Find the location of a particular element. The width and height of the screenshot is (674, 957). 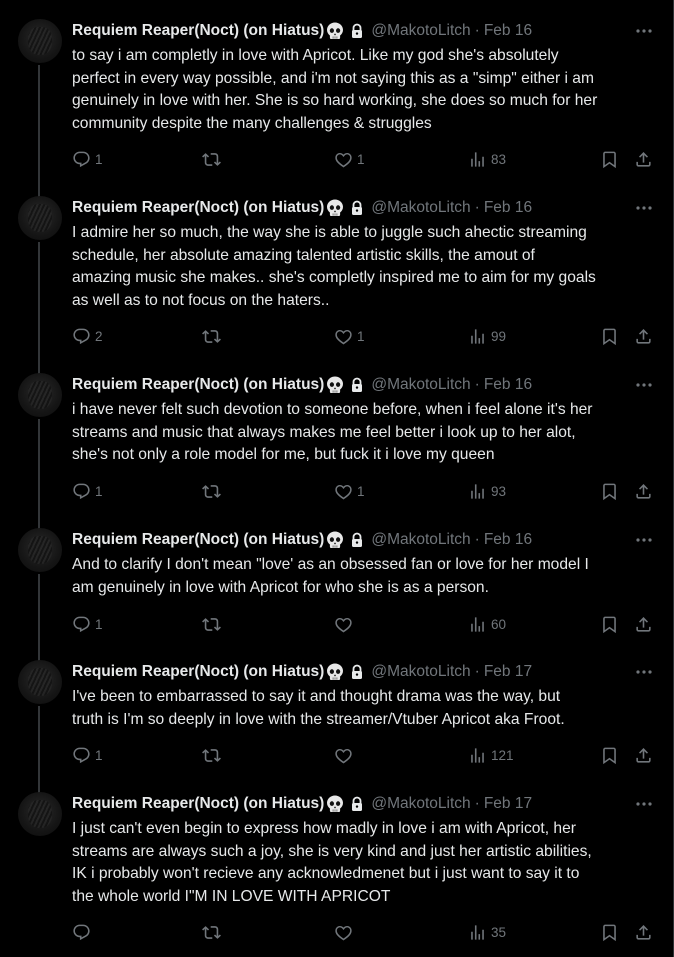

views-button: 83 is located at coordinates (487, 159).